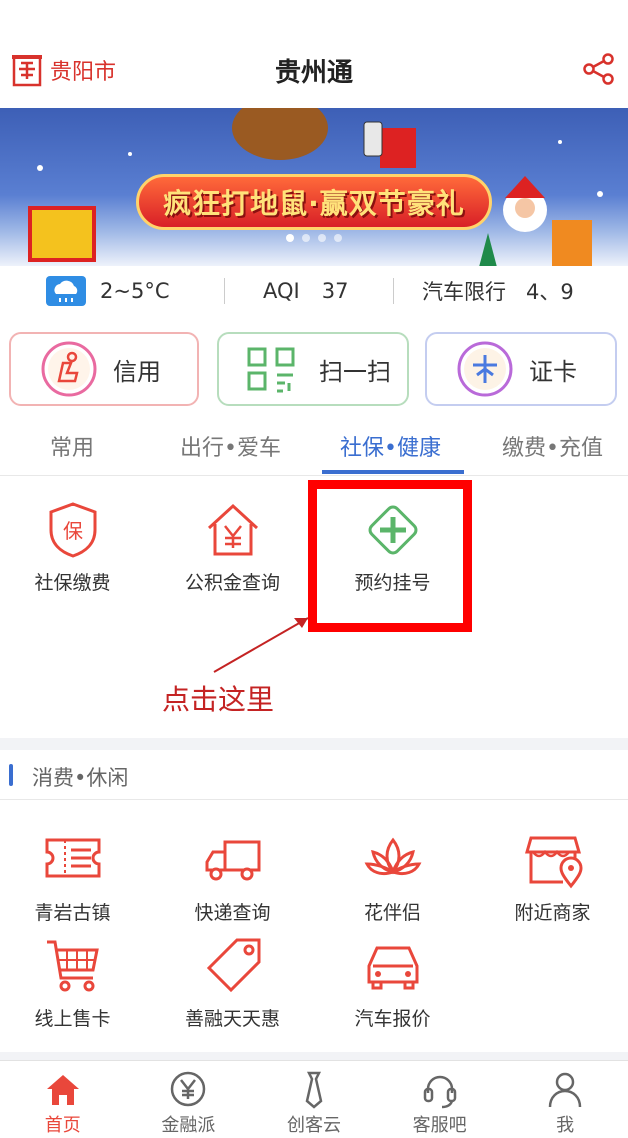 The width and height of the screenshot is (628, 1138). I want to click on house-yen-icon, so click(232, 529).